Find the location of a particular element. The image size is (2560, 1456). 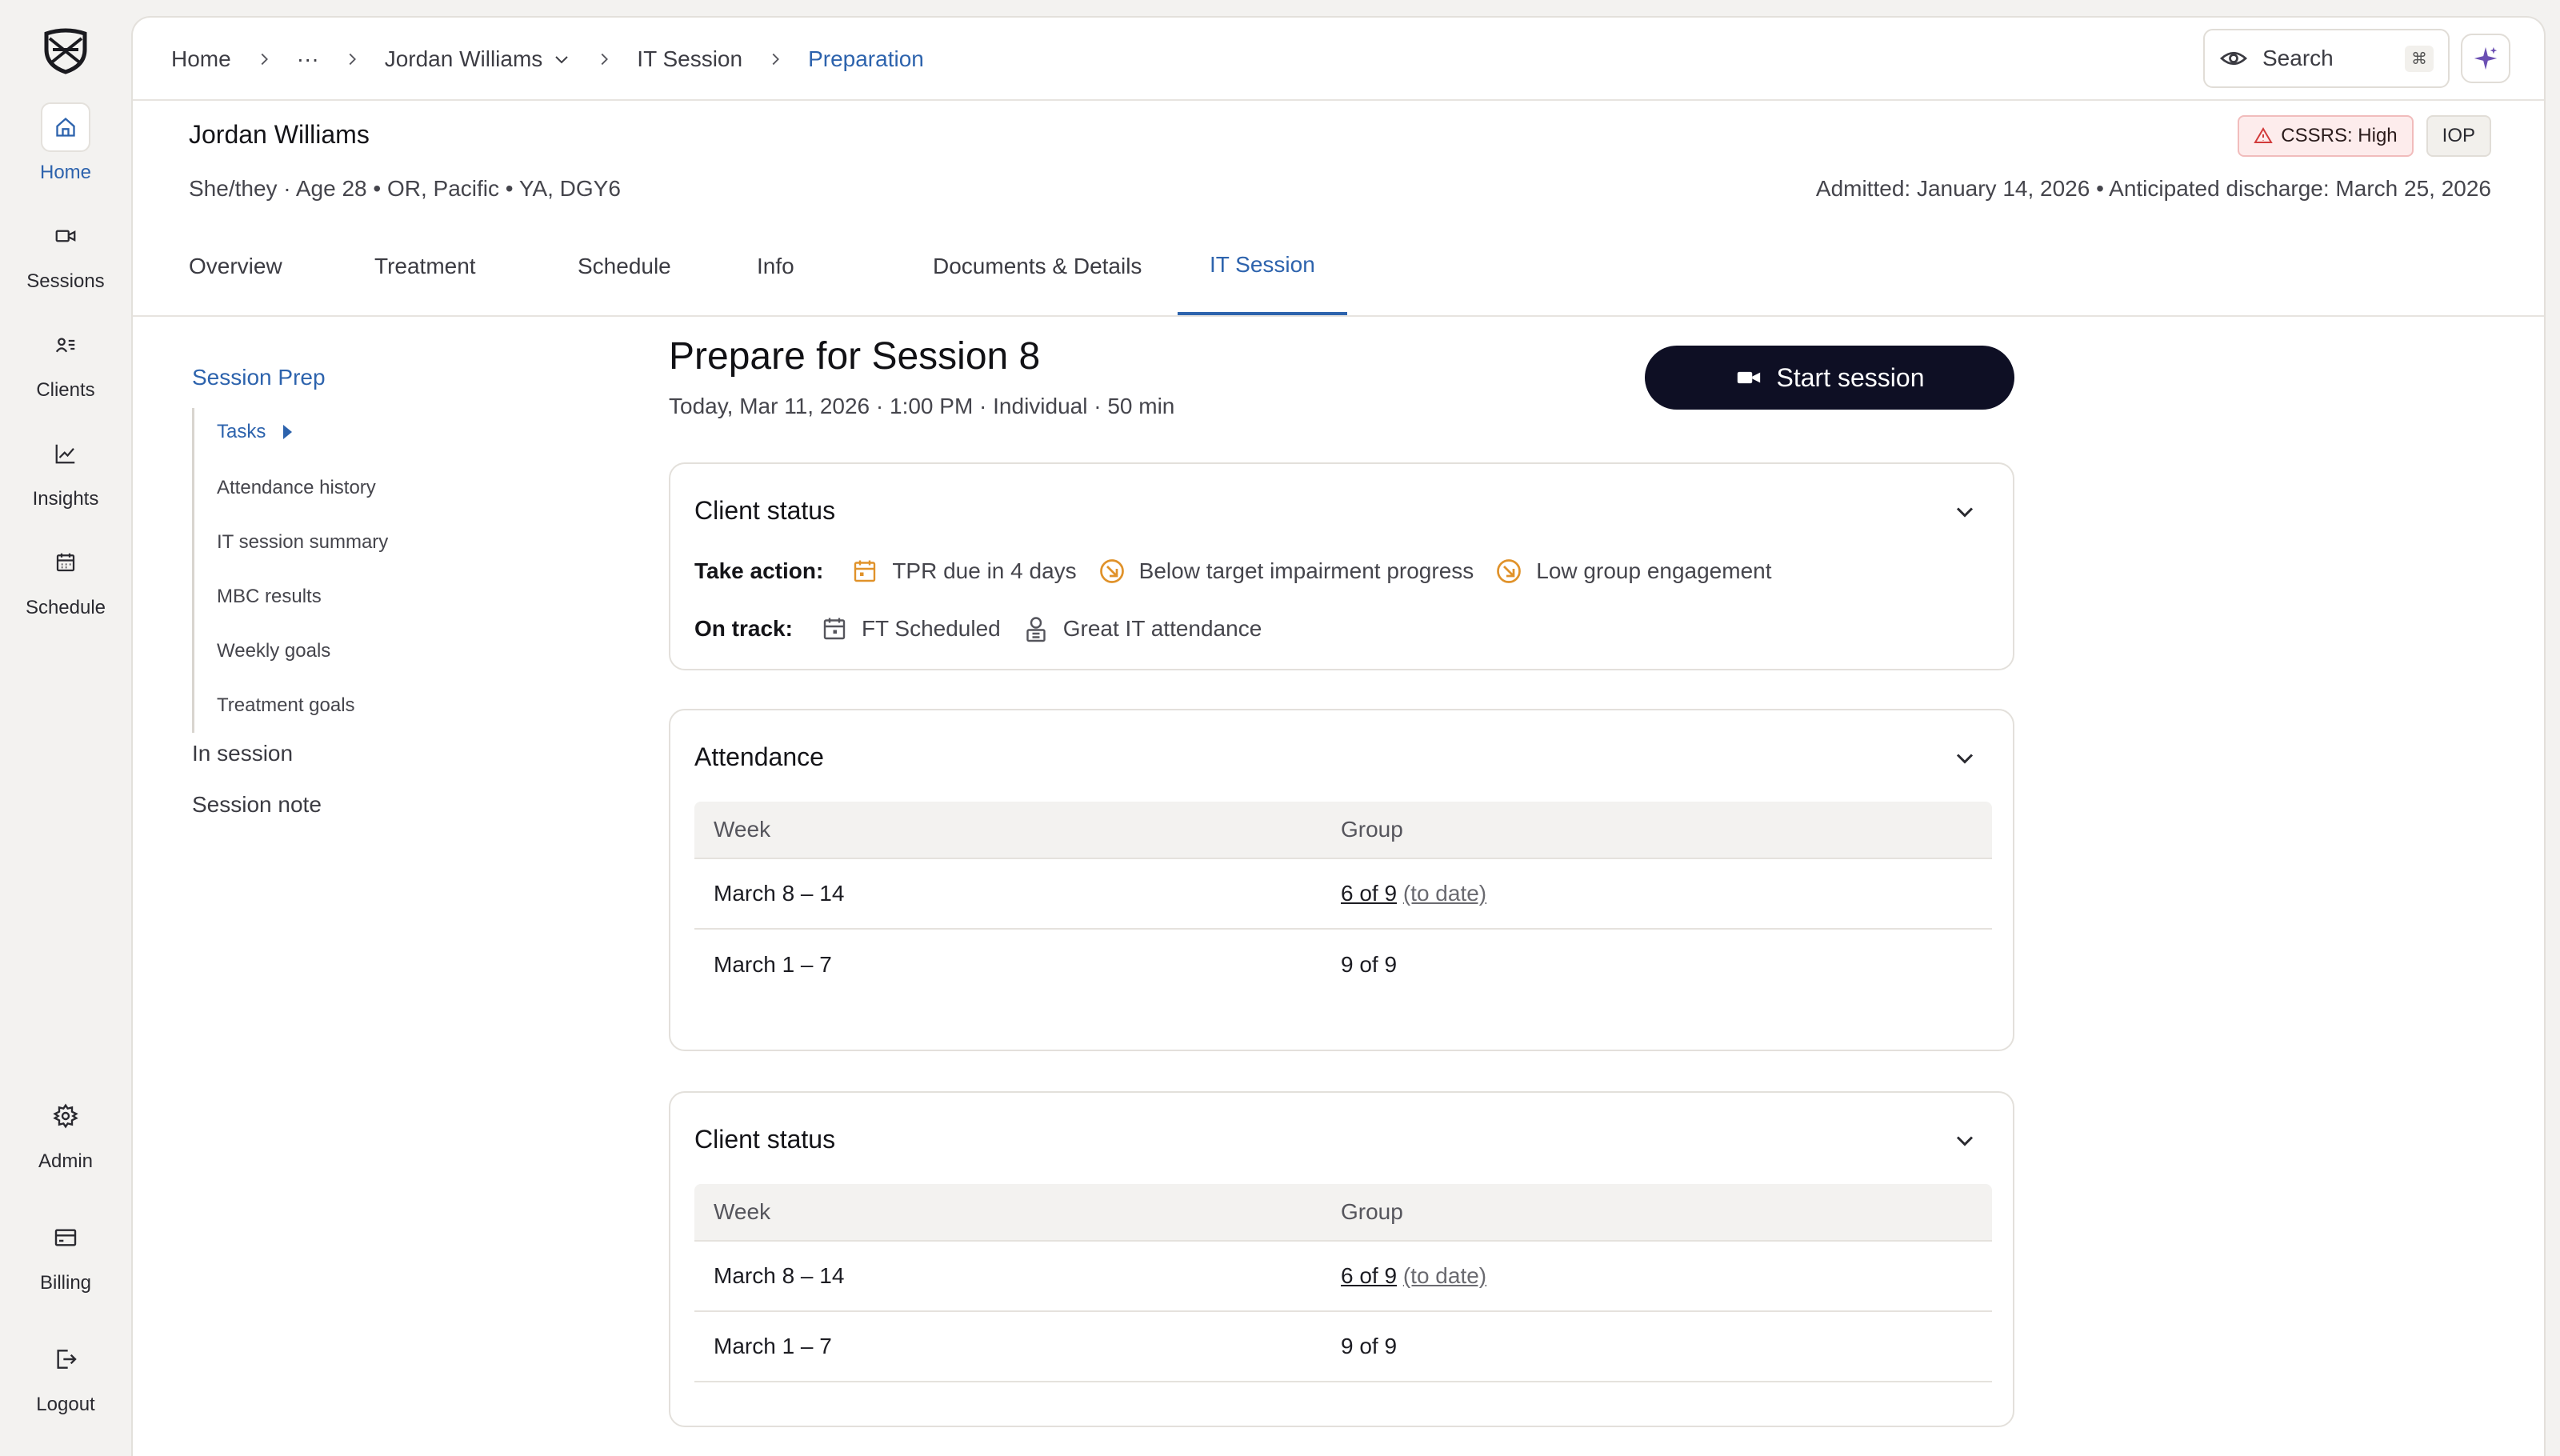

table-row: March 1 – 7 9 of 9 is located at coordinates (1343, 965).